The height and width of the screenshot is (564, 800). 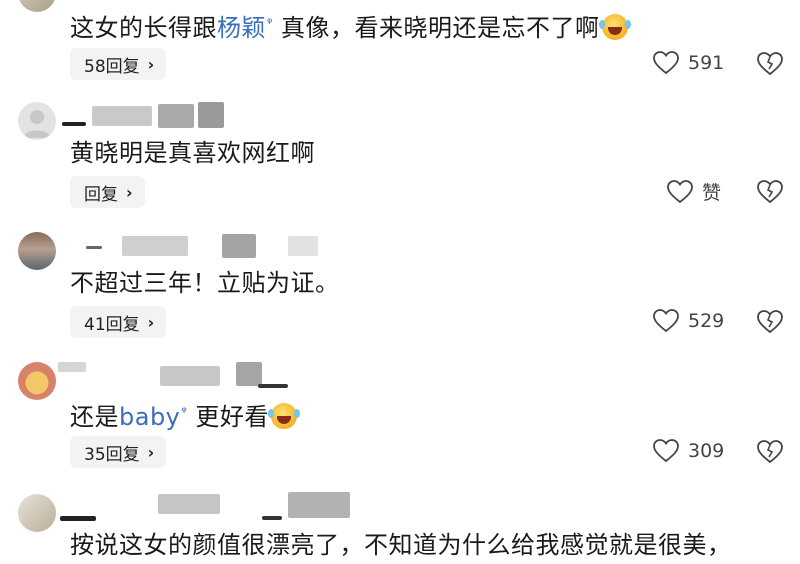 I want to click on like-button: 529, so click(x=688, y=321).